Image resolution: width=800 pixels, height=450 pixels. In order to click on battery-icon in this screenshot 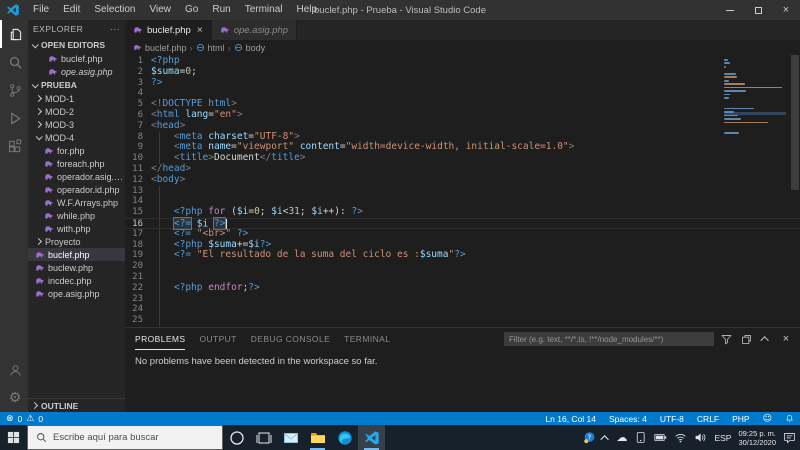, I will do `click(660, 437)`.